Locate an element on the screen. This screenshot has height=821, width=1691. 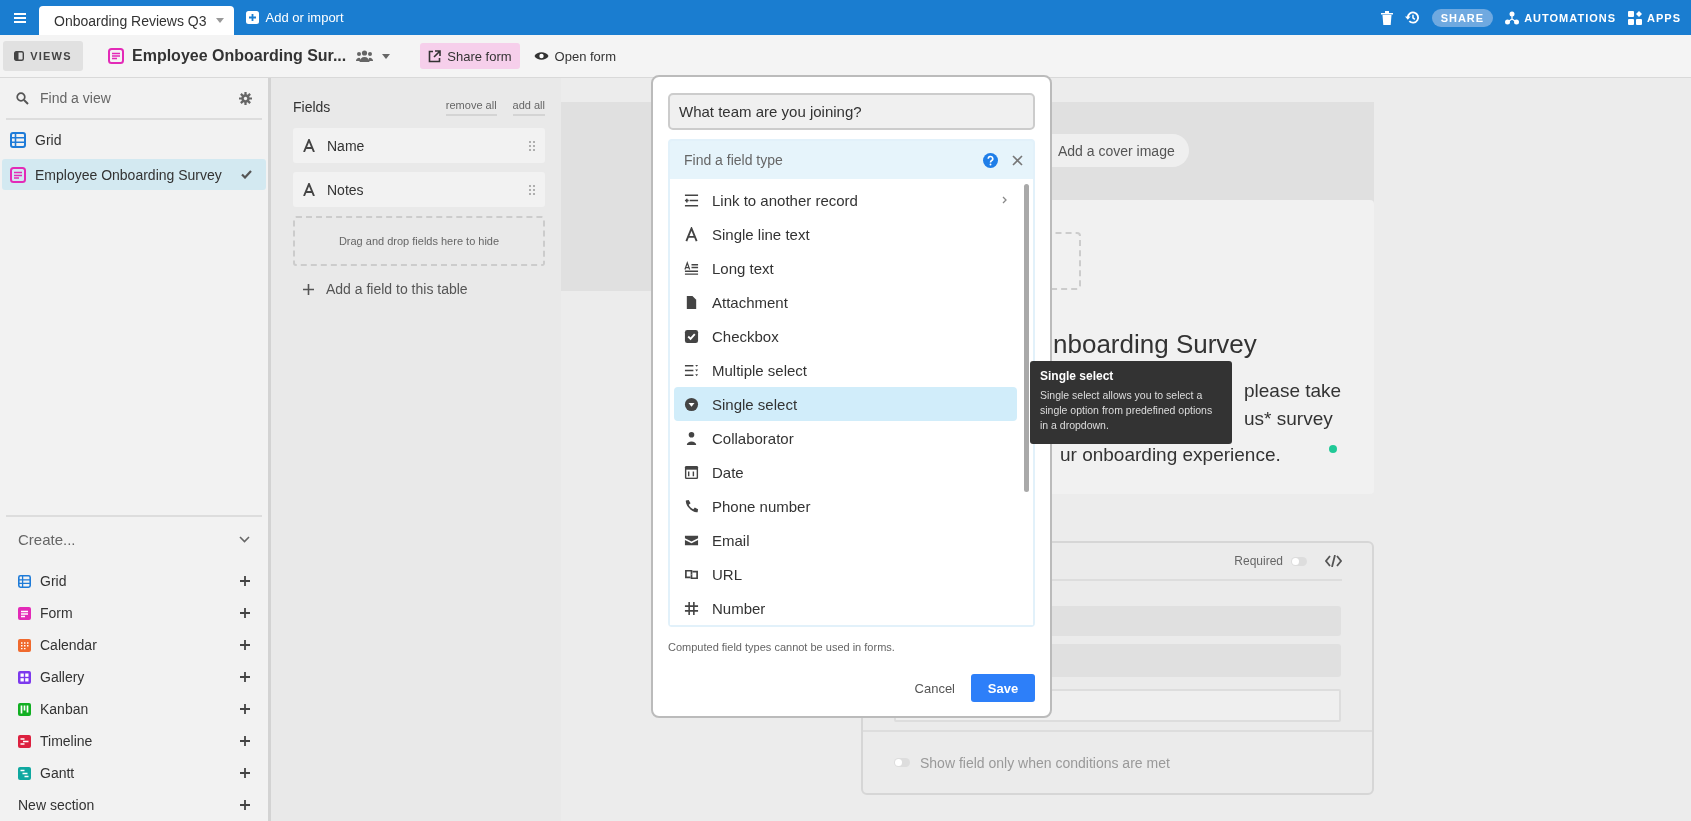
tooltip-text: Single select allows you to select a single option from predefined options in a dropdown. is located at coordinates (1127, 410).